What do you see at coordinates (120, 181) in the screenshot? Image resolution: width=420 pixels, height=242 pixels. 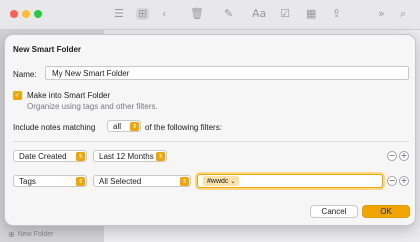 I see `filter-value-text: All Selected` at bounding box center [120, 181].